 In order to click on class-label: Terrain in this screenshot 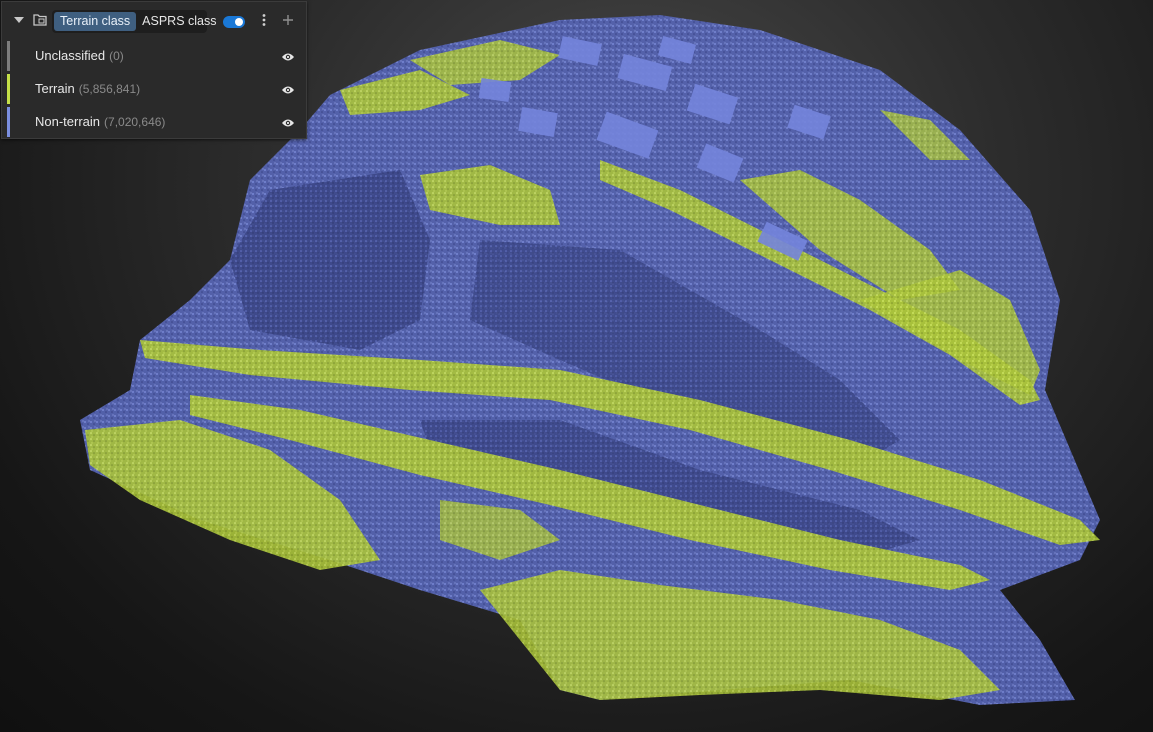, I will do `click(55, 88)`.